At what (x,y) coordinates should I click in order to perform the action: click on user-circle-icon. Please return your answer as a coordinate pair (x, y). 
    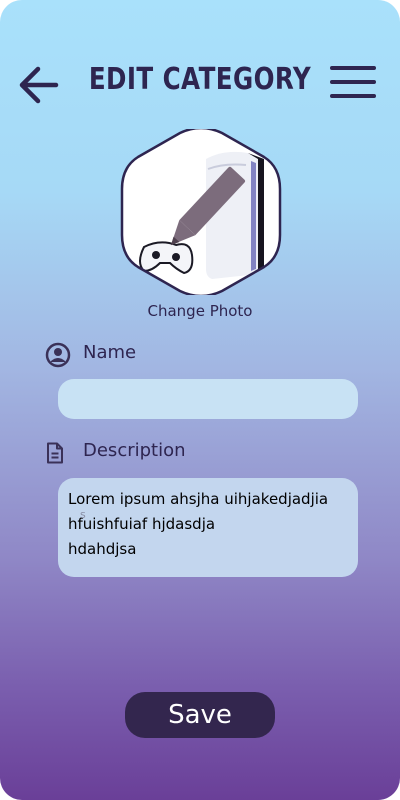
    Looking at the image, I should click on (58, 355).